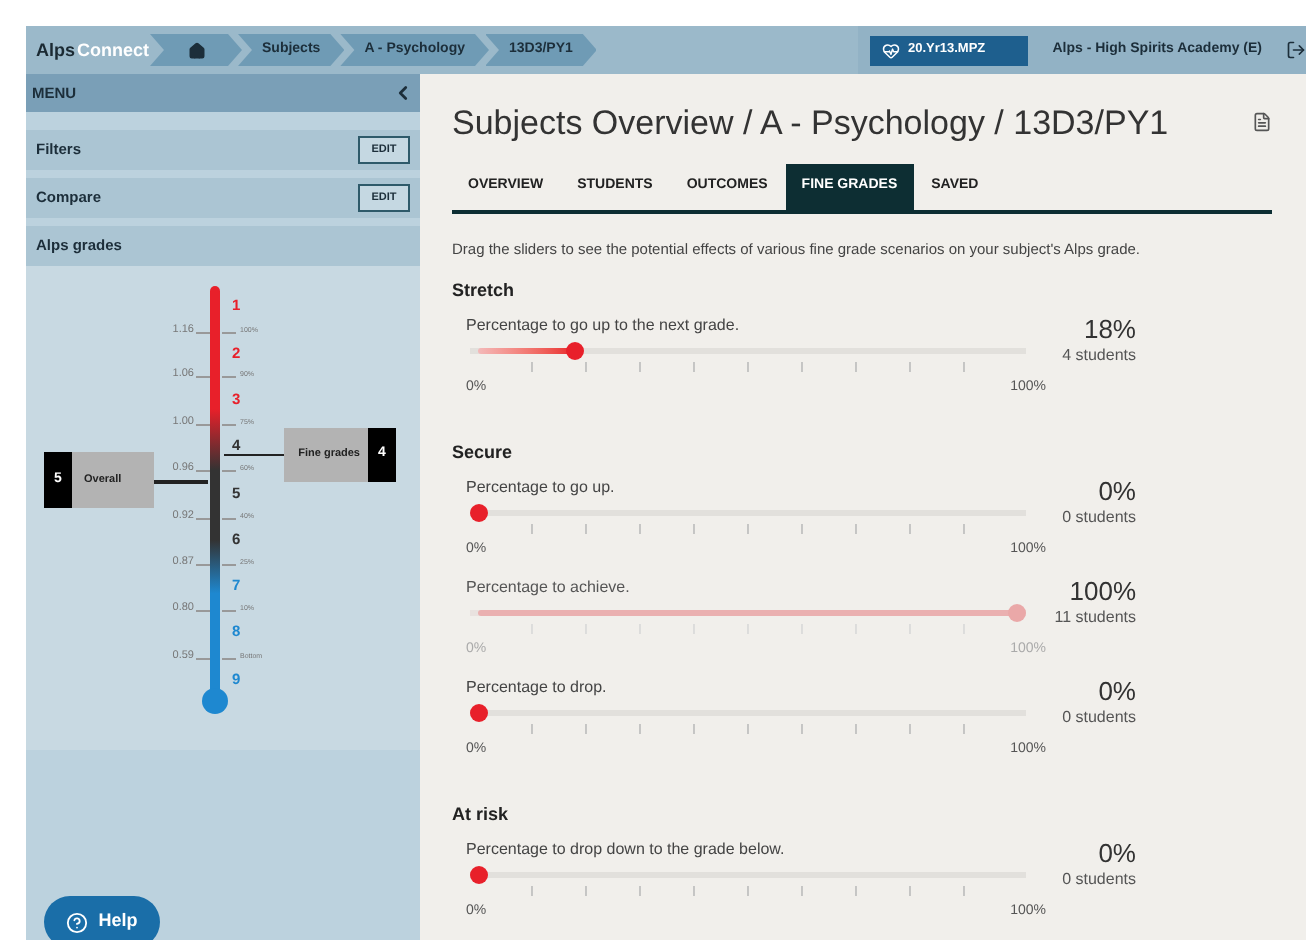 The height and width of the screenshot is (940, 1306). I want to click on logo: AlpsConnect, so click(93, 50).